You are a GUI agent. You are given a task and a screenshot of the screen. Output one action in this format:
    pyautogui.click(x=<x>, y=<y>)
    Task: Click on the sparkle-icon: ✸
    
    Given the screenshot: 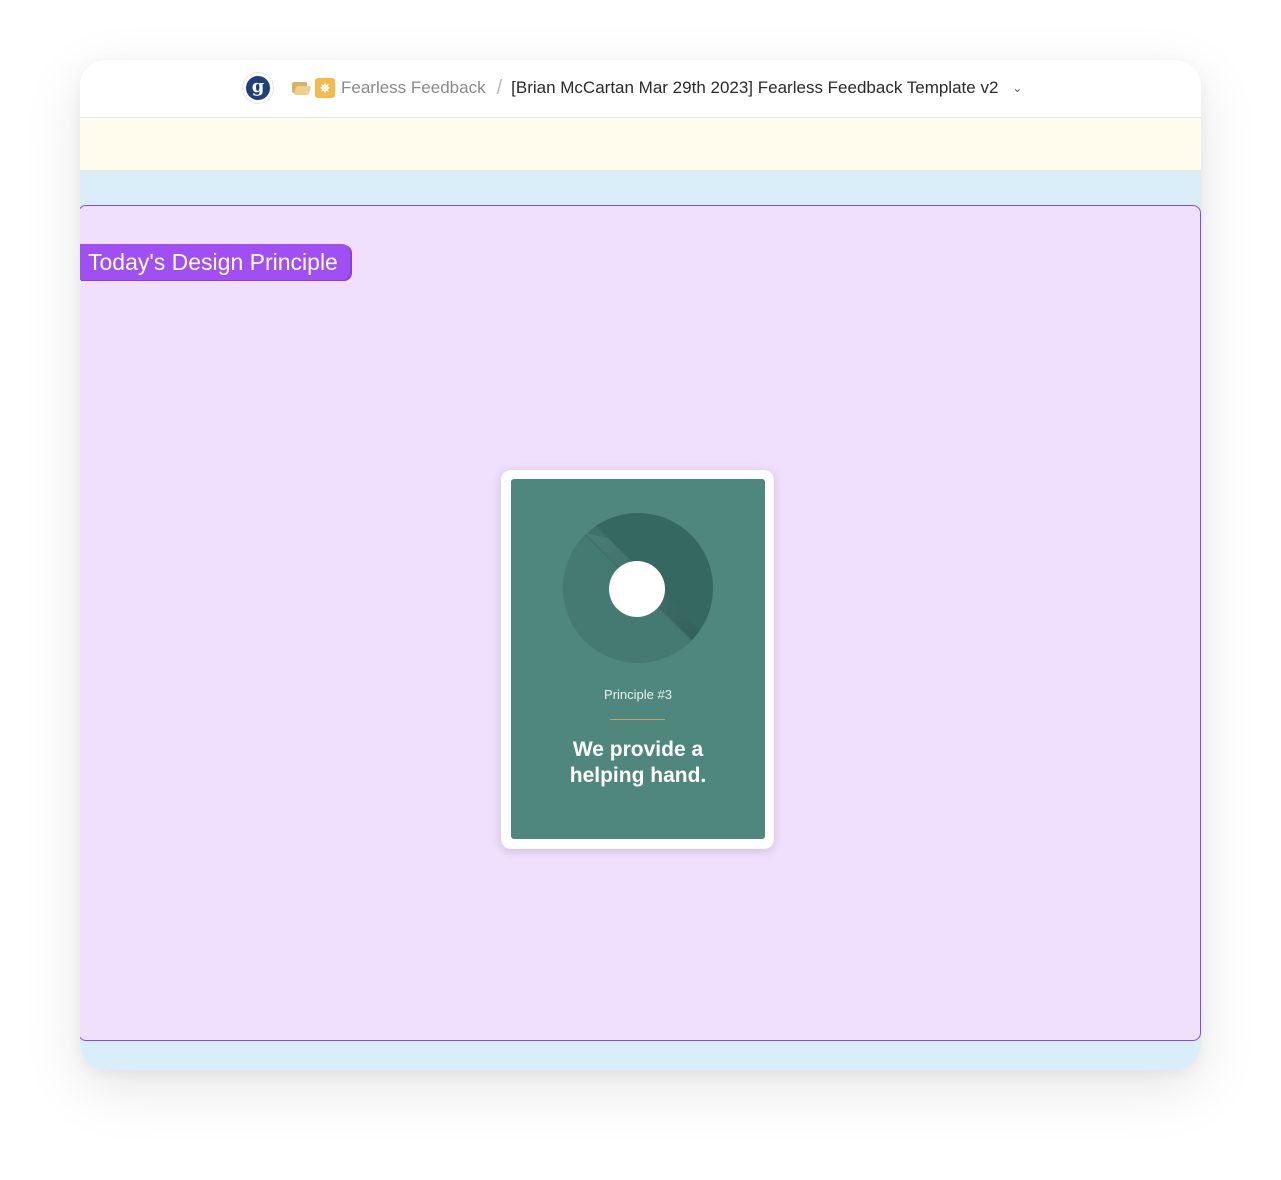 What is the action you would take?
    pyautogui.click(x=325, y=88)
    